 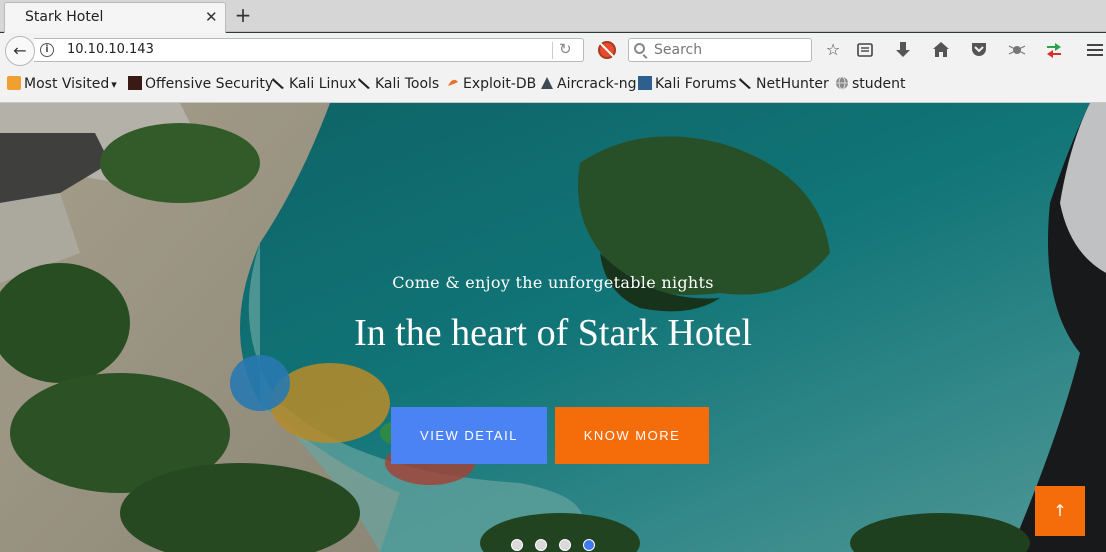 I want to click on reload-icon: ↻, so click(x=565, y=49).